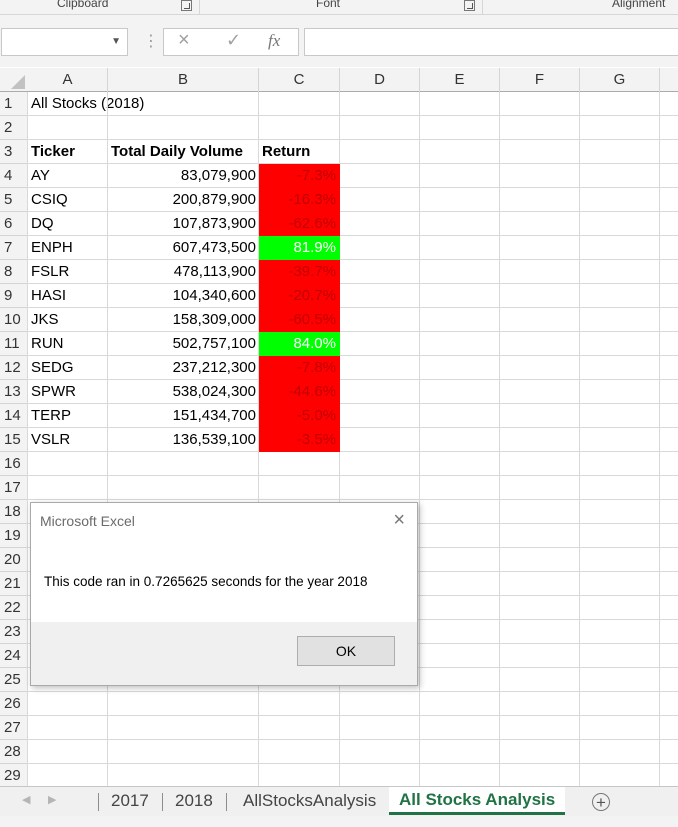 This screenshot has height=827, width=678. What do you see at coordinates (540, 80) in the screenshot?
I see `column-header-f: F` at bounding box center [540, 80].